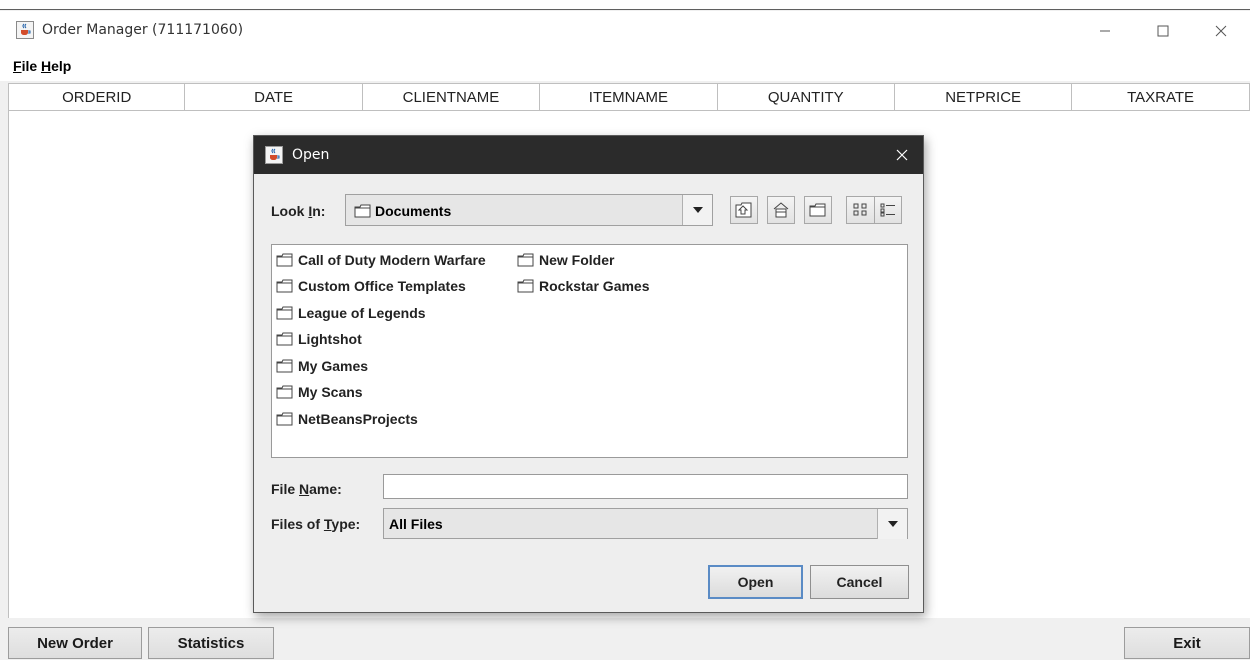 The height and width of the screenshot is (660, 1250). I want to click on file-item-name: League of Legends, so click(362, 313).